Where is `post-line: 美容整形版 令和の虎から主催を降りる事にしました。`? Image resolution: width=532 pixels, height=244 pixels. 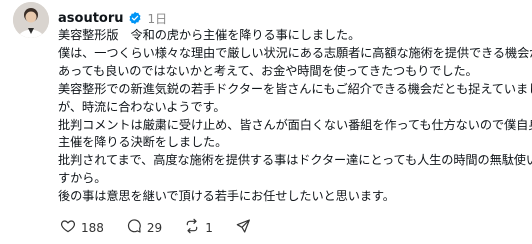
post-line: 美容整形版 令和の虎から主催を降りる事にしました。 is located at coordinates (209, 35).